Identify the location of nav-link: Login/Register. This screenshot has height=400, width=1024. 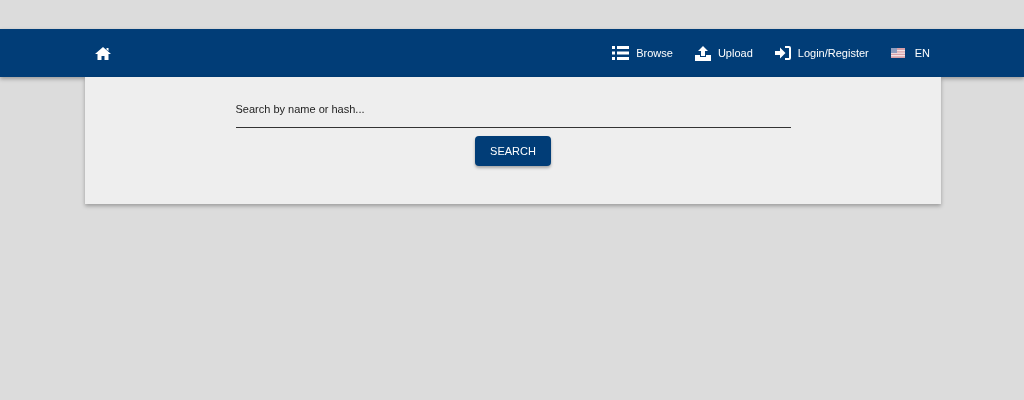
(821, 53).